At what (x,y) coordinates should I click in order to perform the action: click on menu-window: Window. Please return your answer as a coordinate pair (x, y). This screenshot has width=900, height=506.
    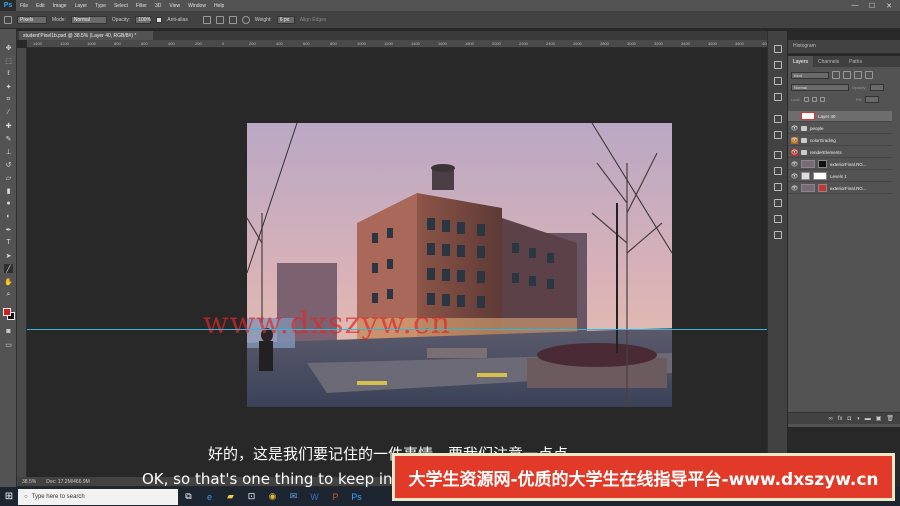
    Looking at the image, I should click on (197, 6).